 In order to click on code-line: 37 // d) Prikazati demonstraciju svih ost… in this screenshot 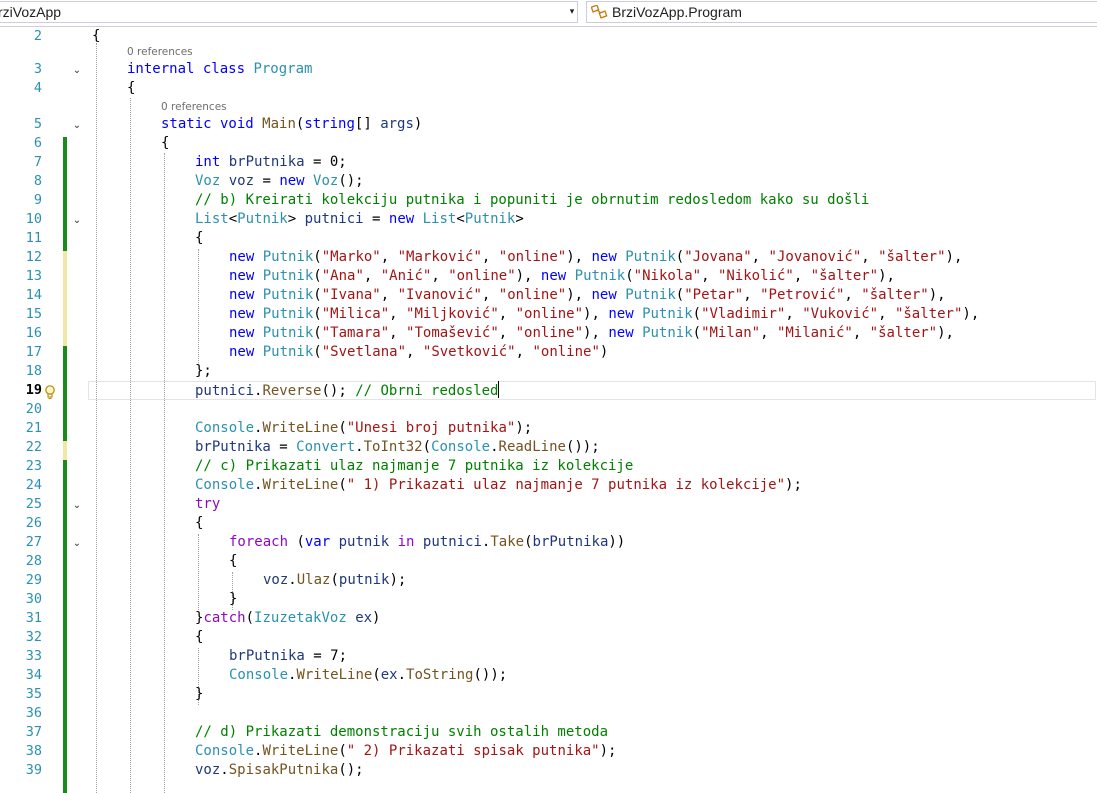, I will do `click(548, 732)`.